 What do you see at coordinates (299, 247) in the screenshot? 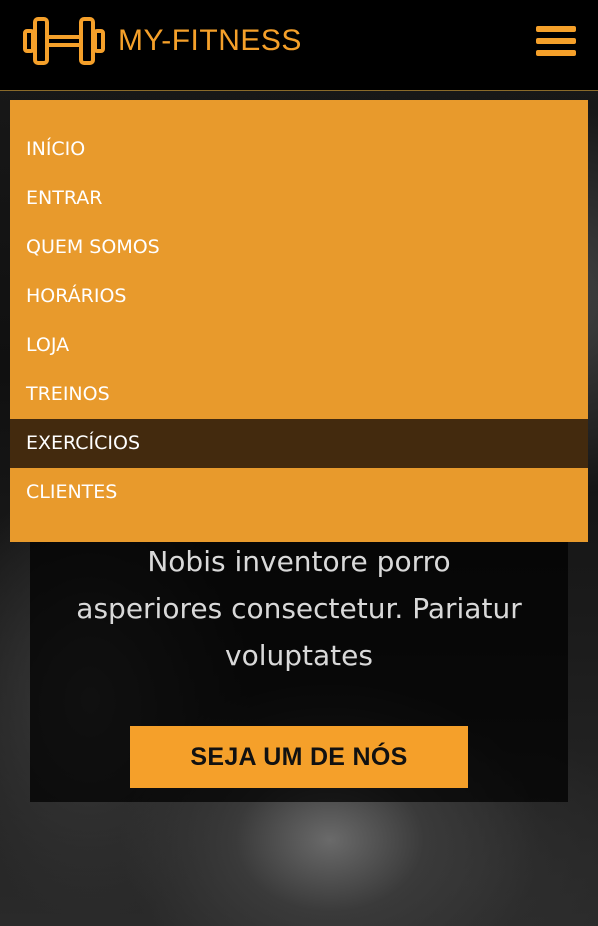
I see `nav-item-quem-somos: QUEM SOMOS` at bounding box center [299, 247].